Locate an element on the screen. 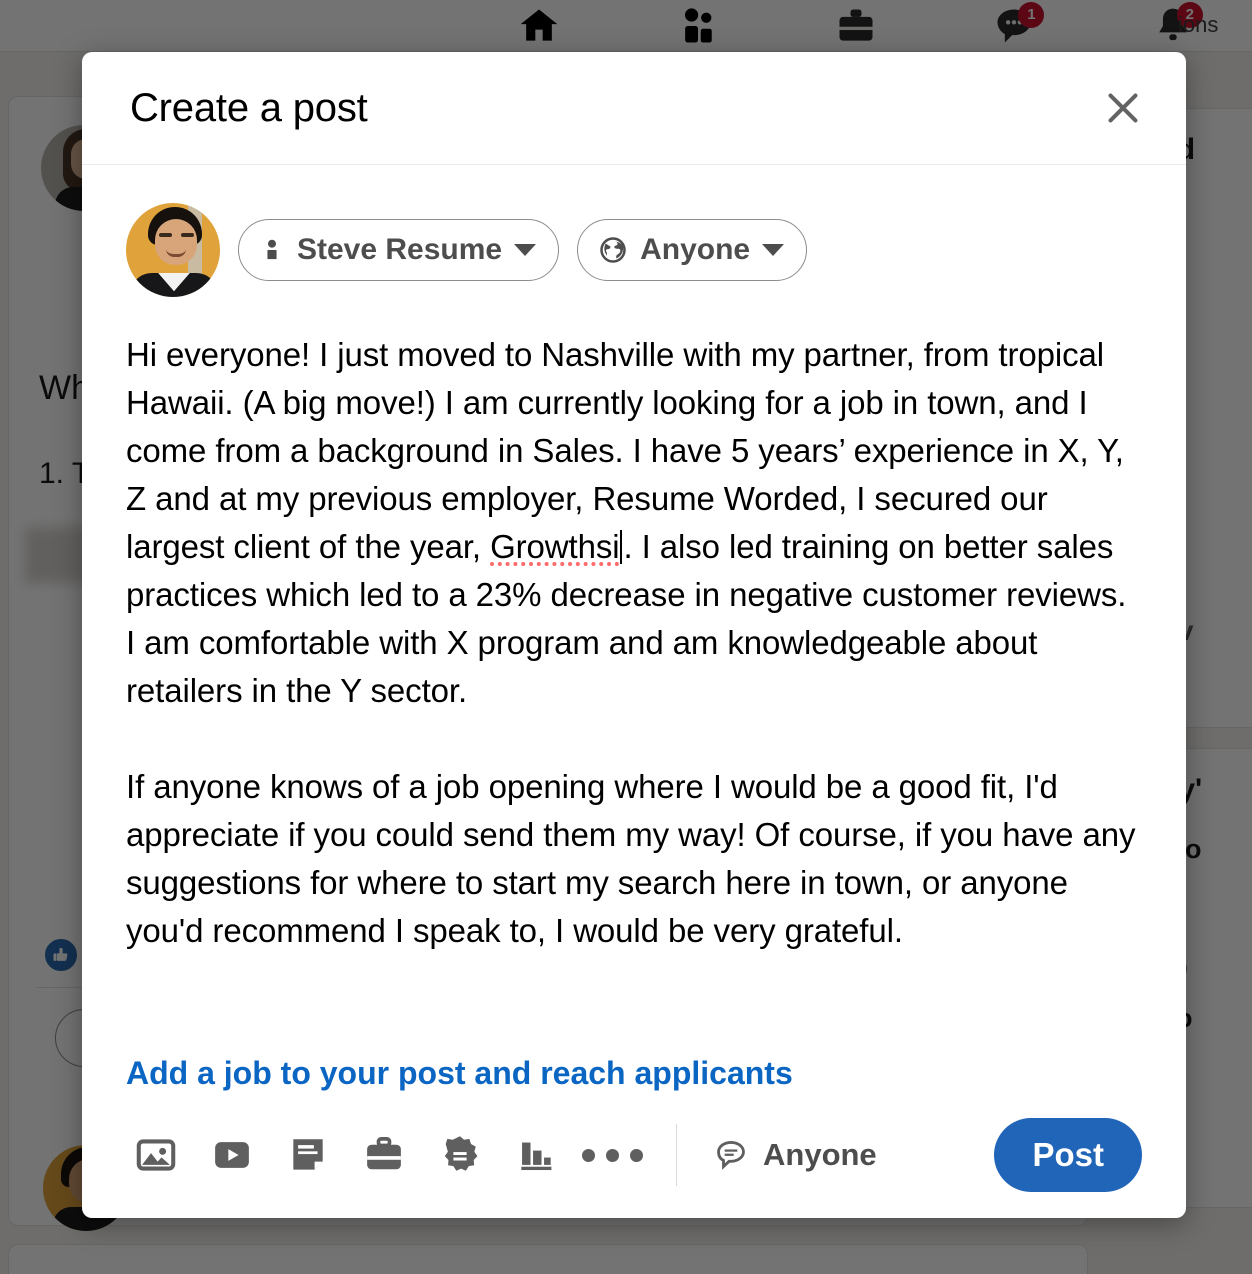  visibility-label: Anyone is located at coordinates (695, 249).